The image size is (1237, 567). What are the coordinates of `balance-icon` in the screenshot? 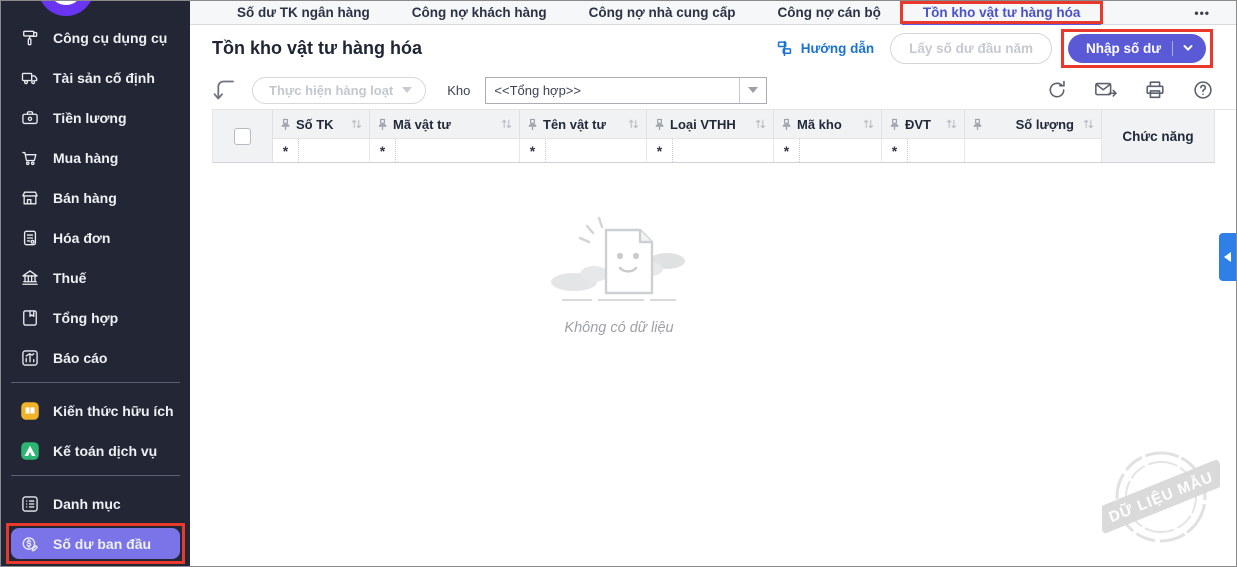 It's located at (30, 544).